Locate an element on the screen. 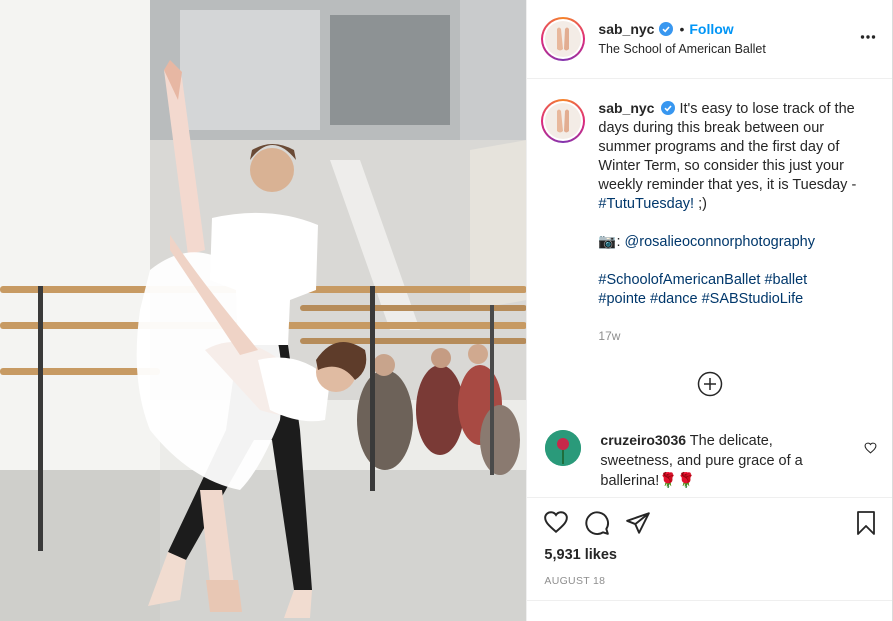  action-bar is located at coordinates (597, 523).